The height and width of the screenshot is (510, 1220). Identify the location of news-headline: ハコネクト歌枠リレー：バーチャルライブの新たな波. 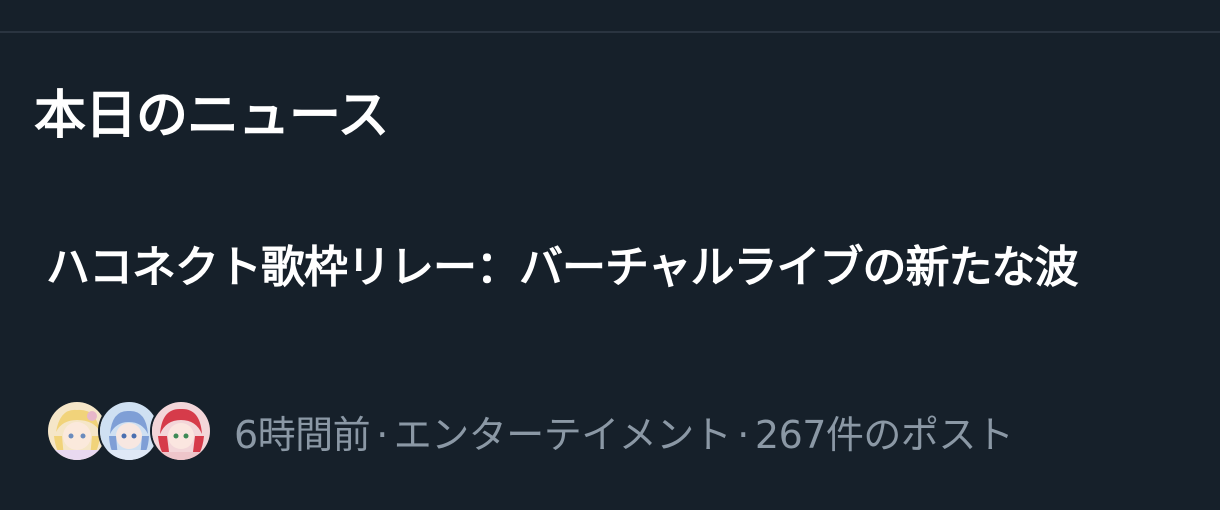
(606, 268).